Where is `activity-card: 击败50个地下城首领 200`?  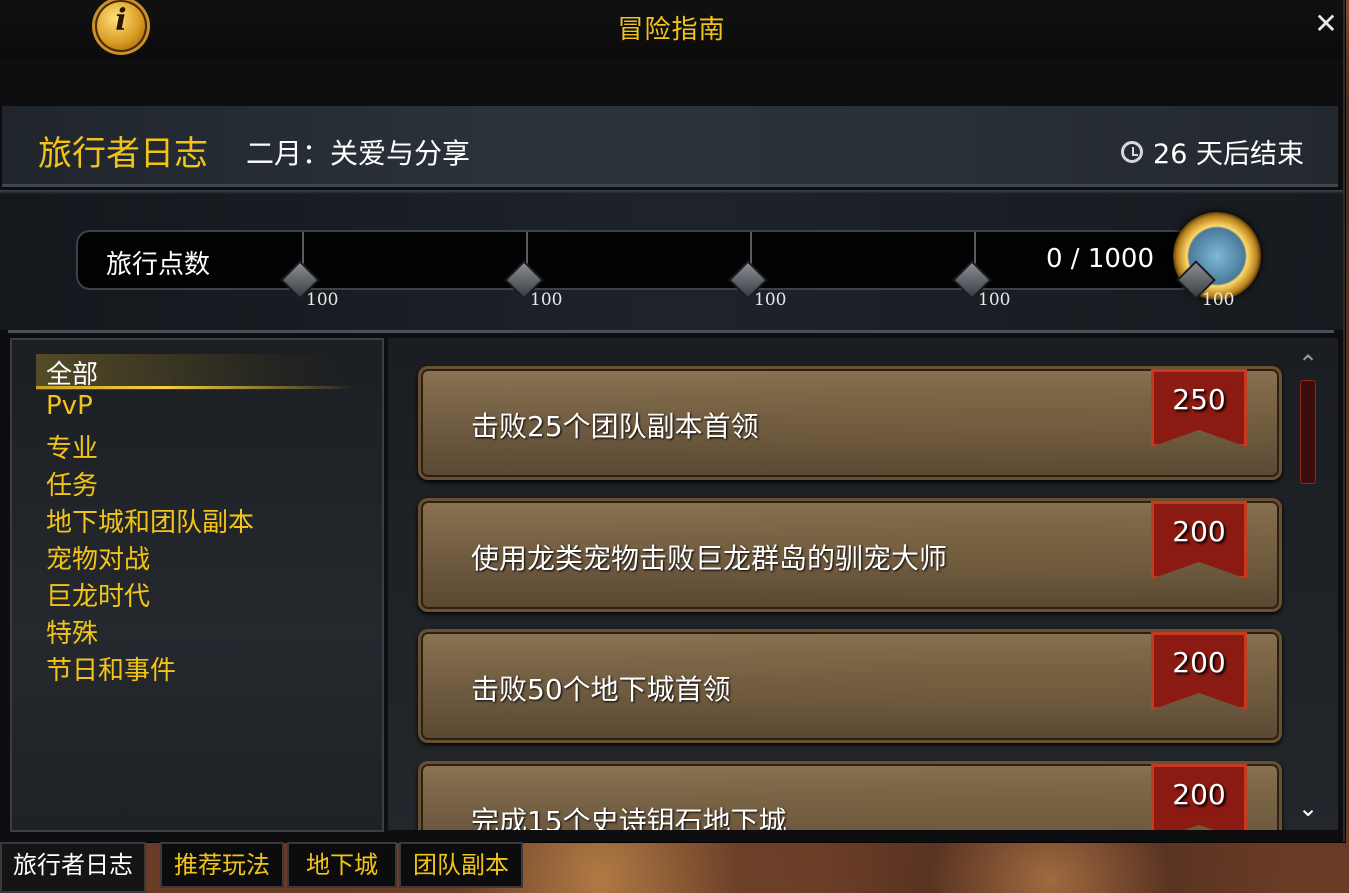 activity-card: 击败50个地下城首领 200 is located at coordinates (850, 686).